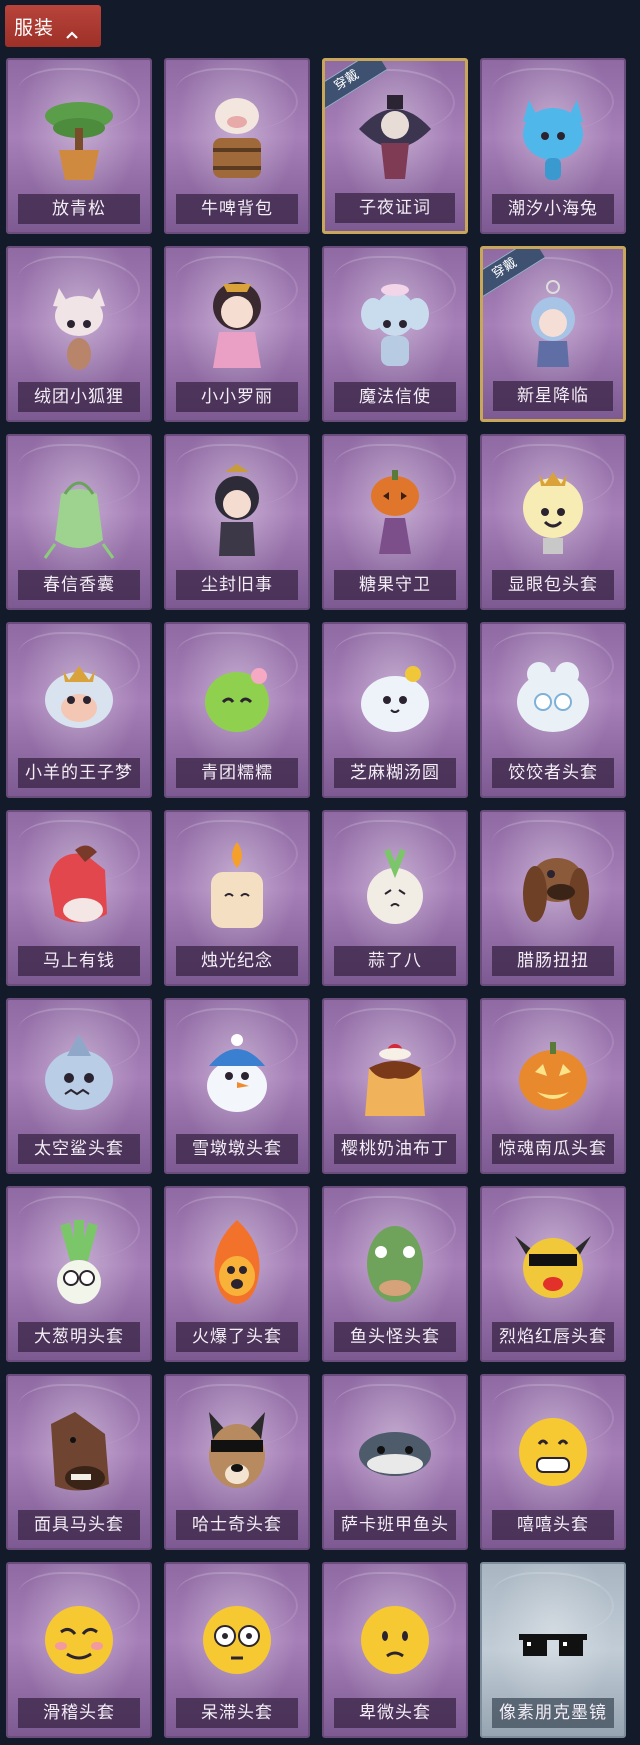 The height and width of the screenshot is (1745, 640). Describe the element at coordinates (553, 1264) in the screenshot. I see `pikachu-sunglasses-icon` at that location.